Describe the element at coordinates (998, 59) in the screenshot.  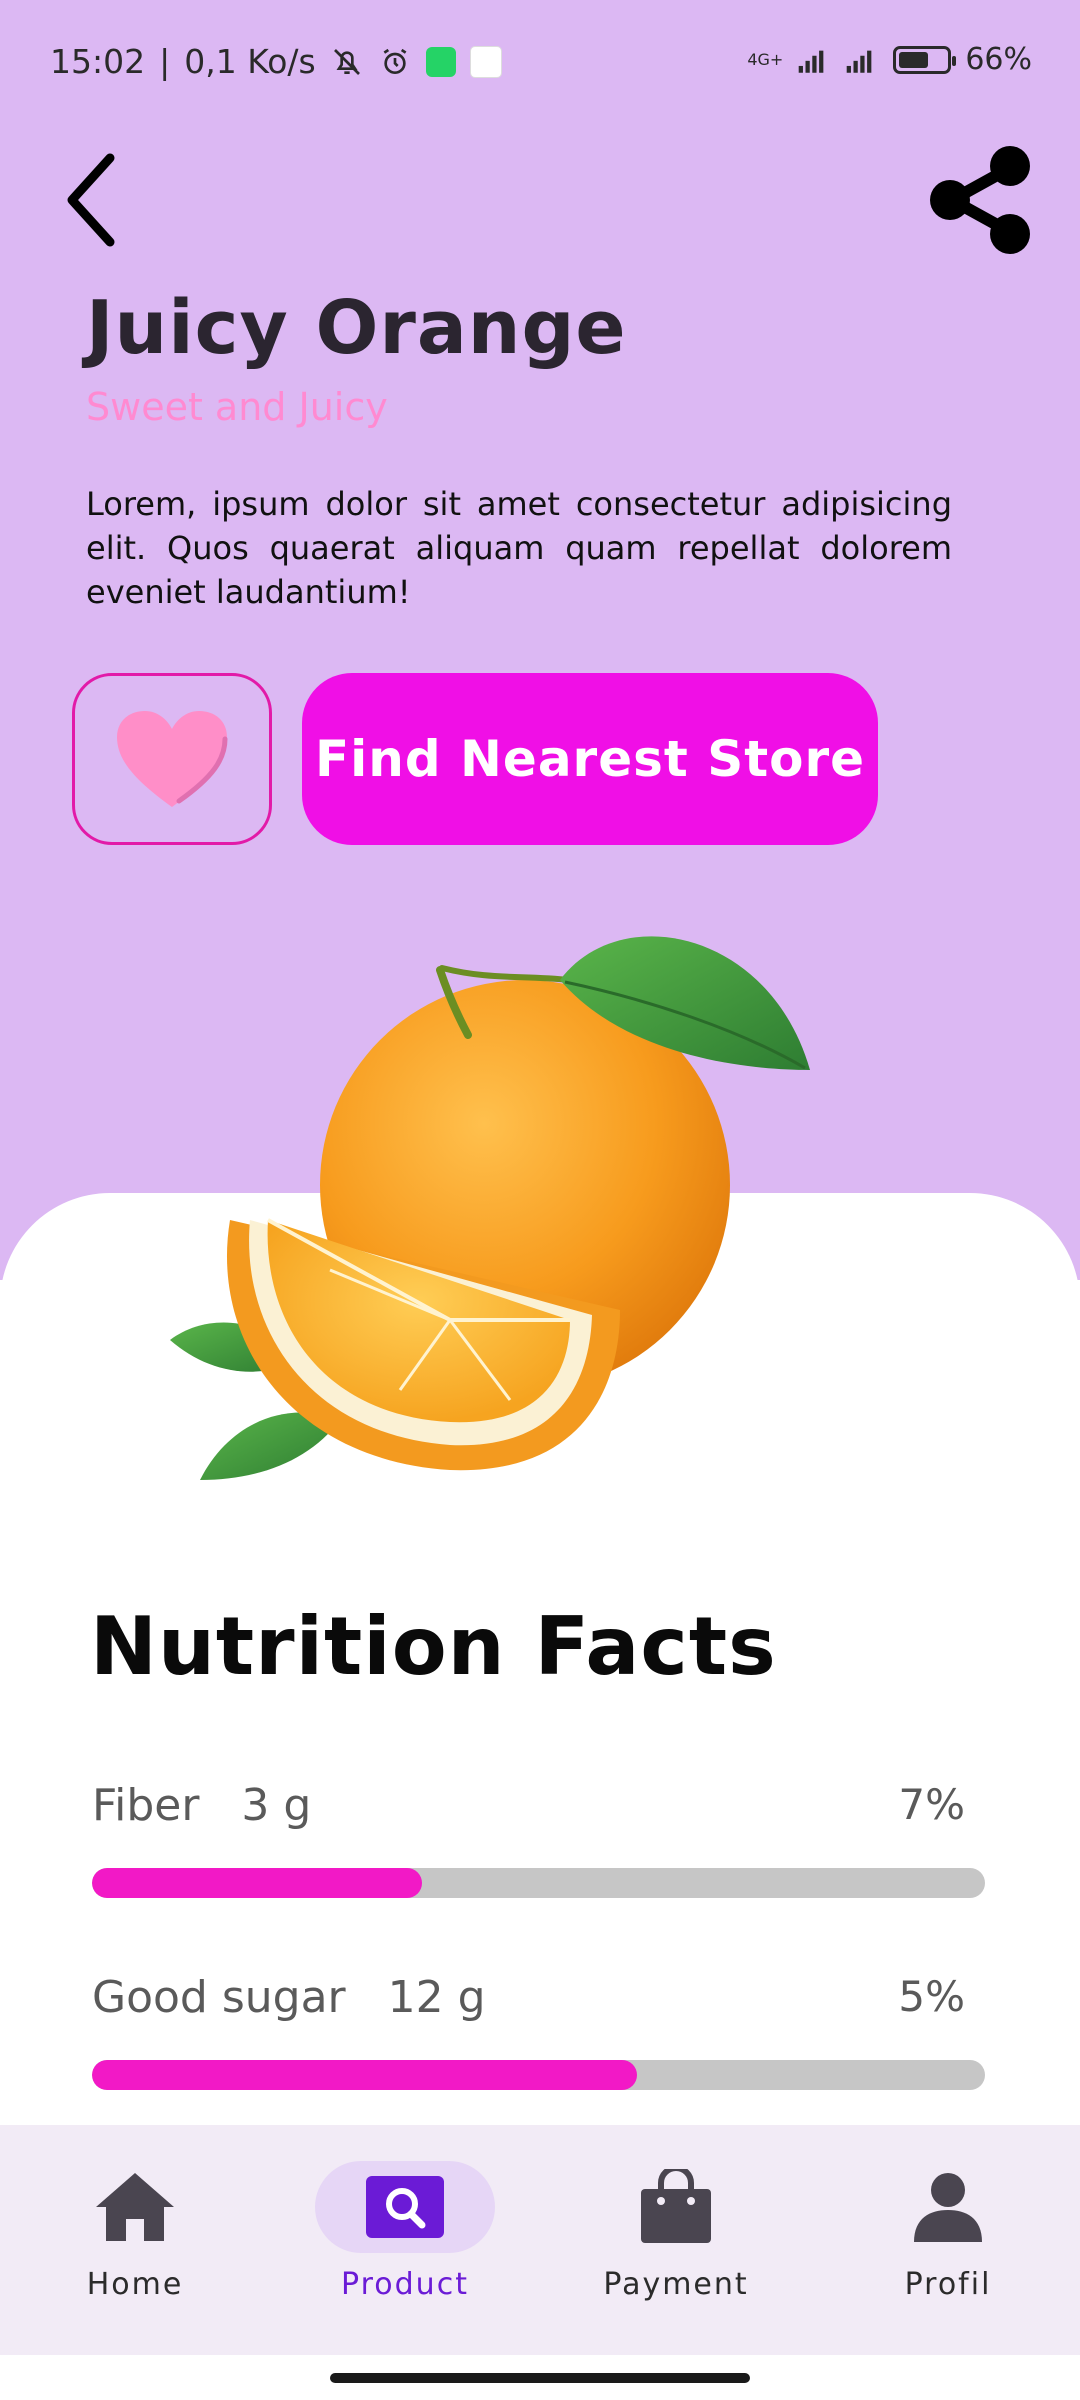
I see `battery-percent: 66%` at that location.